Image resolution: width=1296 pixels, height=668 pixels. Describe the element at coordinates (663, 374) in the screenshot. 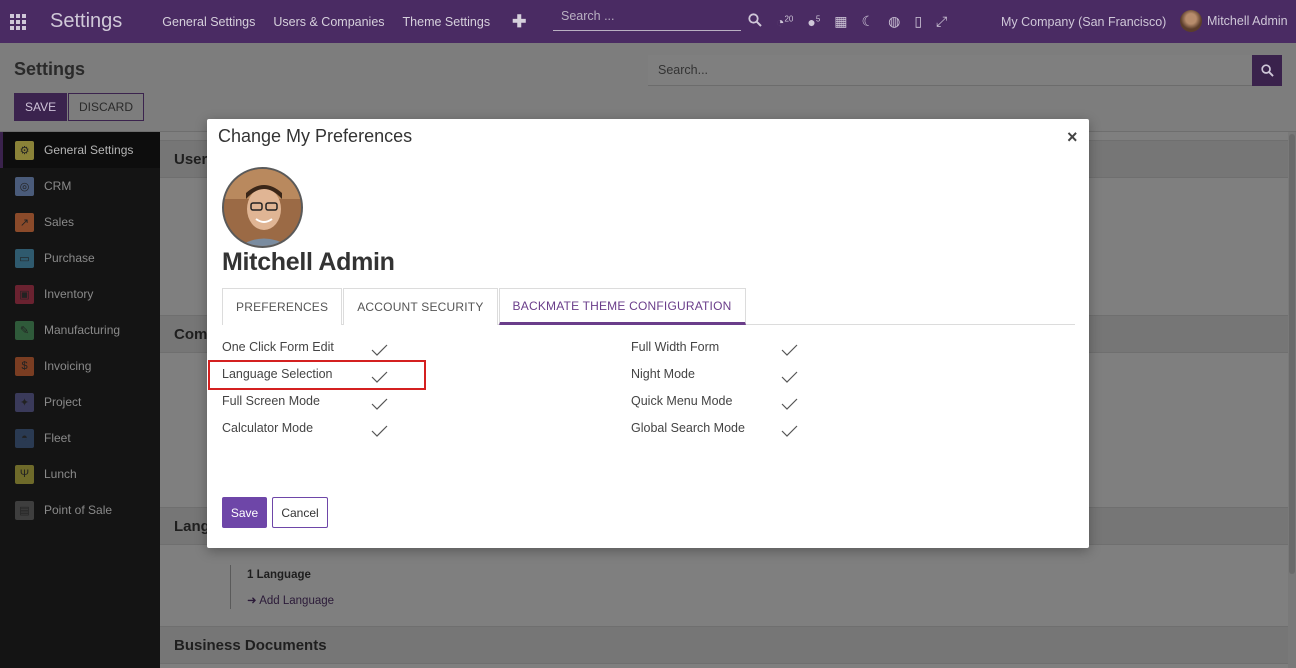

I see `option-label: Night Mode` at that location.